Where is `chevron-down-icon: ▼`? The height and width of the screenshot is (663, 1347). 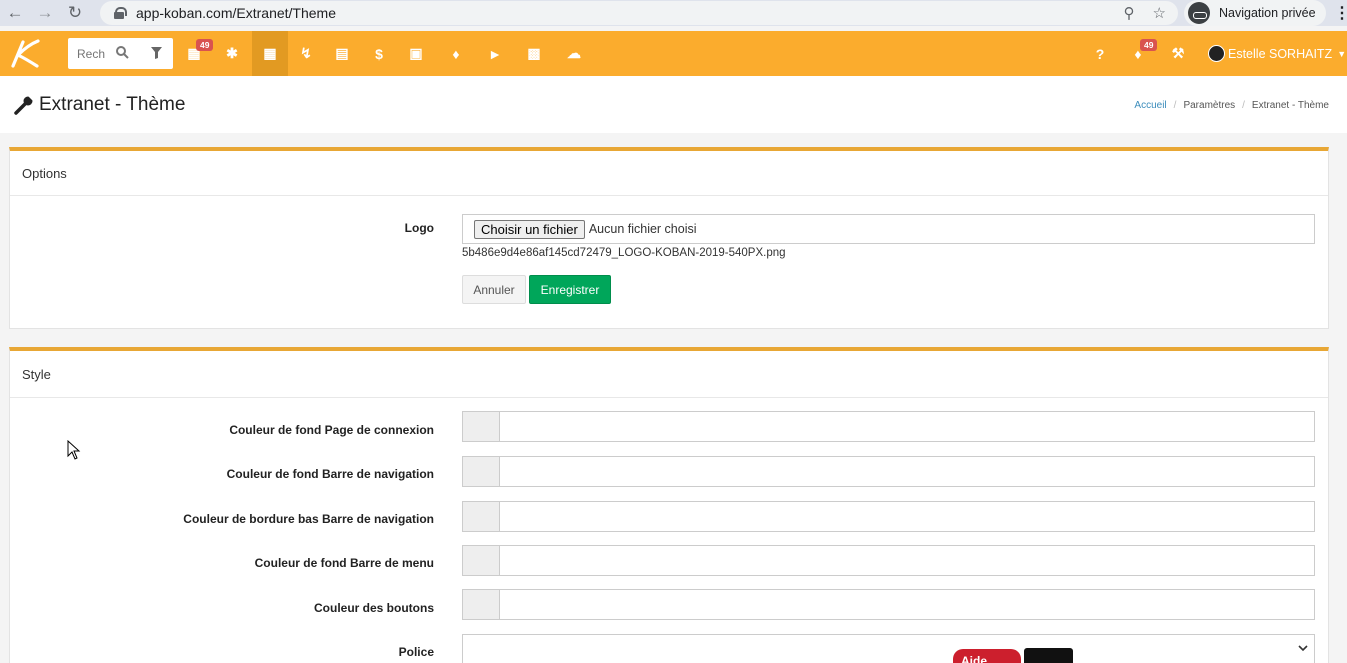
chevron-down-icon: ▼ is located at coordinates (1342, 53).